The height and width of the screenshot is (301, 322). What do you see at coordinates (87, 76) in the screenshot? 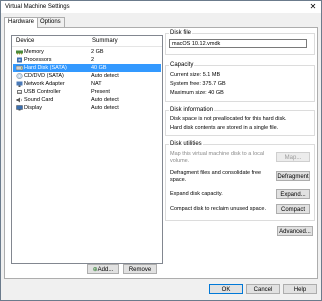
I see `device-row-cd-dvd: CD/DVD (SATA) Auto detect` at bounding box center [87, 76].